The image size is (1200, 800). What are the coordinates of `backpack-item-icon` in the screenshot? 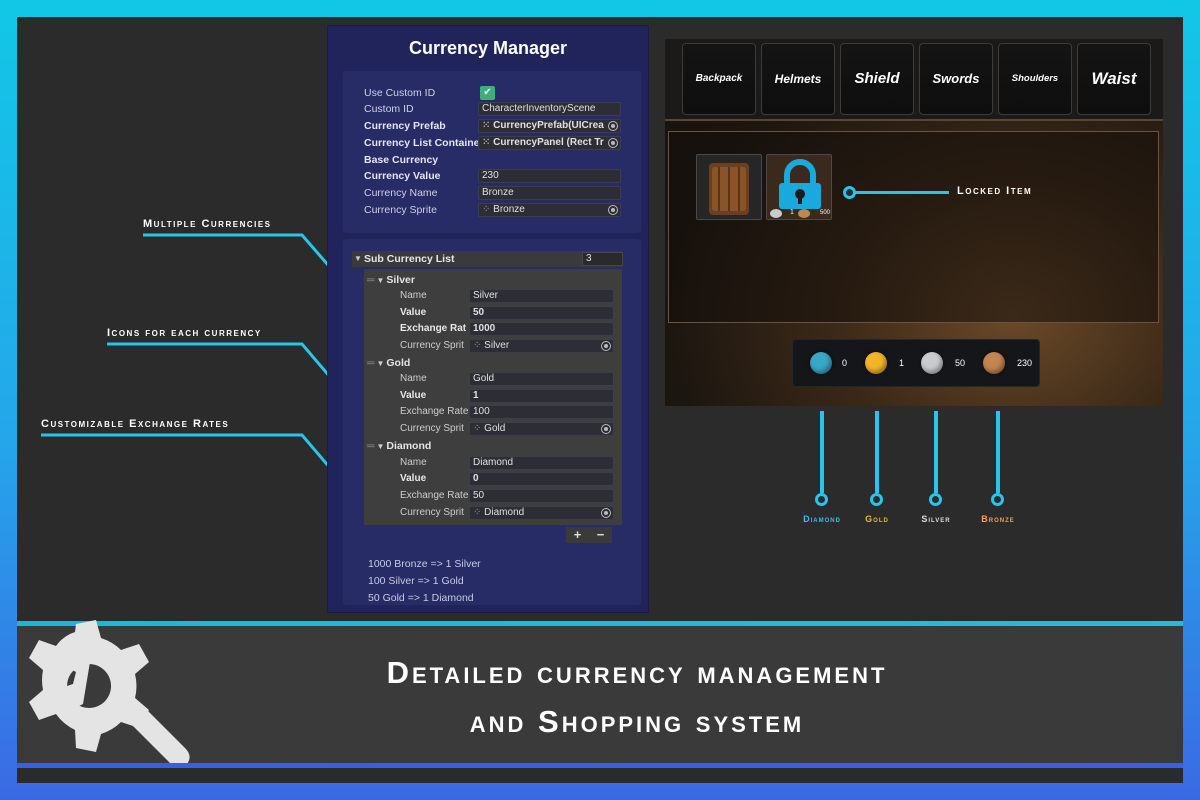 It's located at (729, 189).